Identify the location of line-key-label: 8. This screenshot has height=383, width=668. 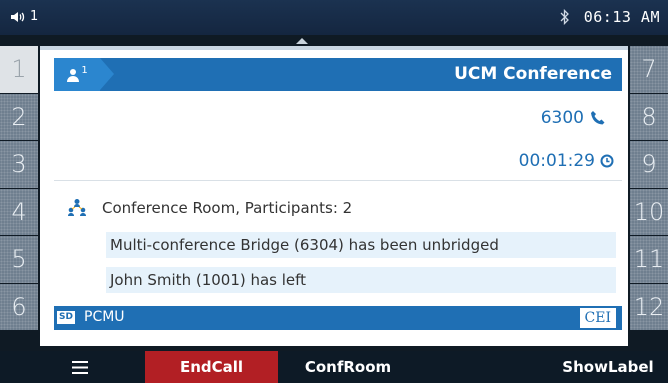
(649, 116).